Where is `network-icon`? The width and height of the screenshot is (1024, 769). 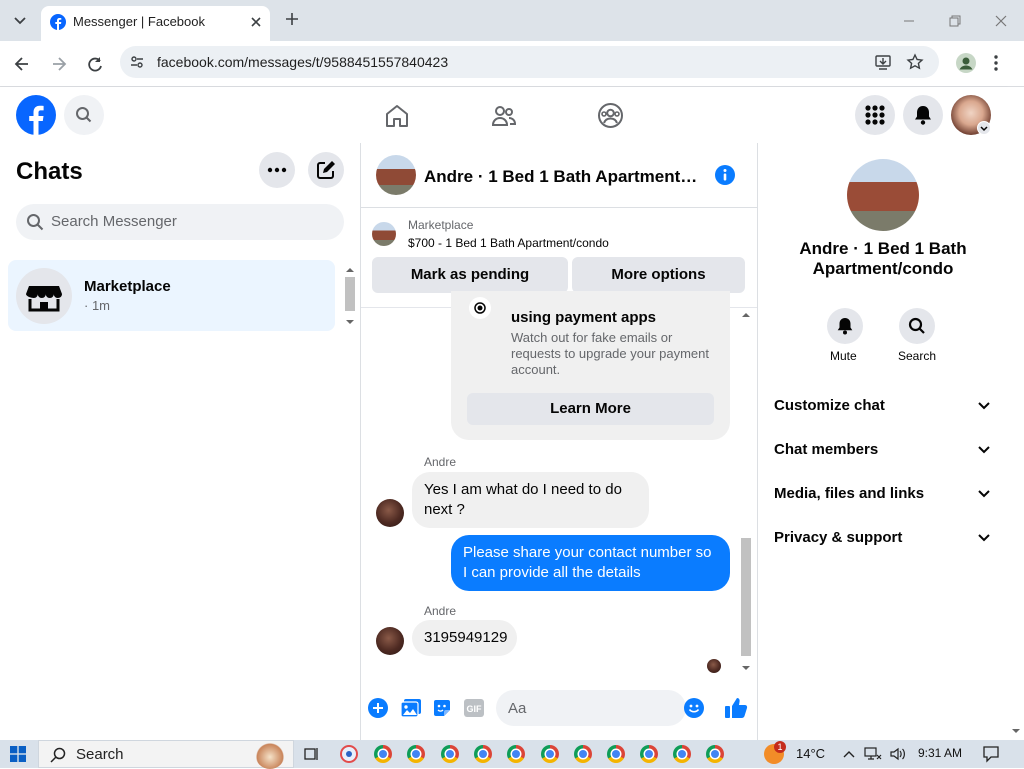 network-icon is located at coordinates (873, 754).